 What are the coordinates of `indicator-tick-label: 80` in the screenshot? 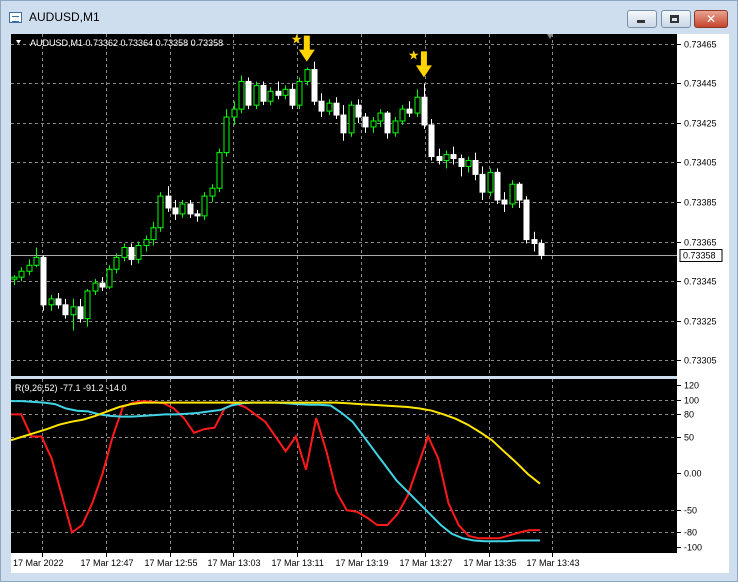 It's located at (689, 415).